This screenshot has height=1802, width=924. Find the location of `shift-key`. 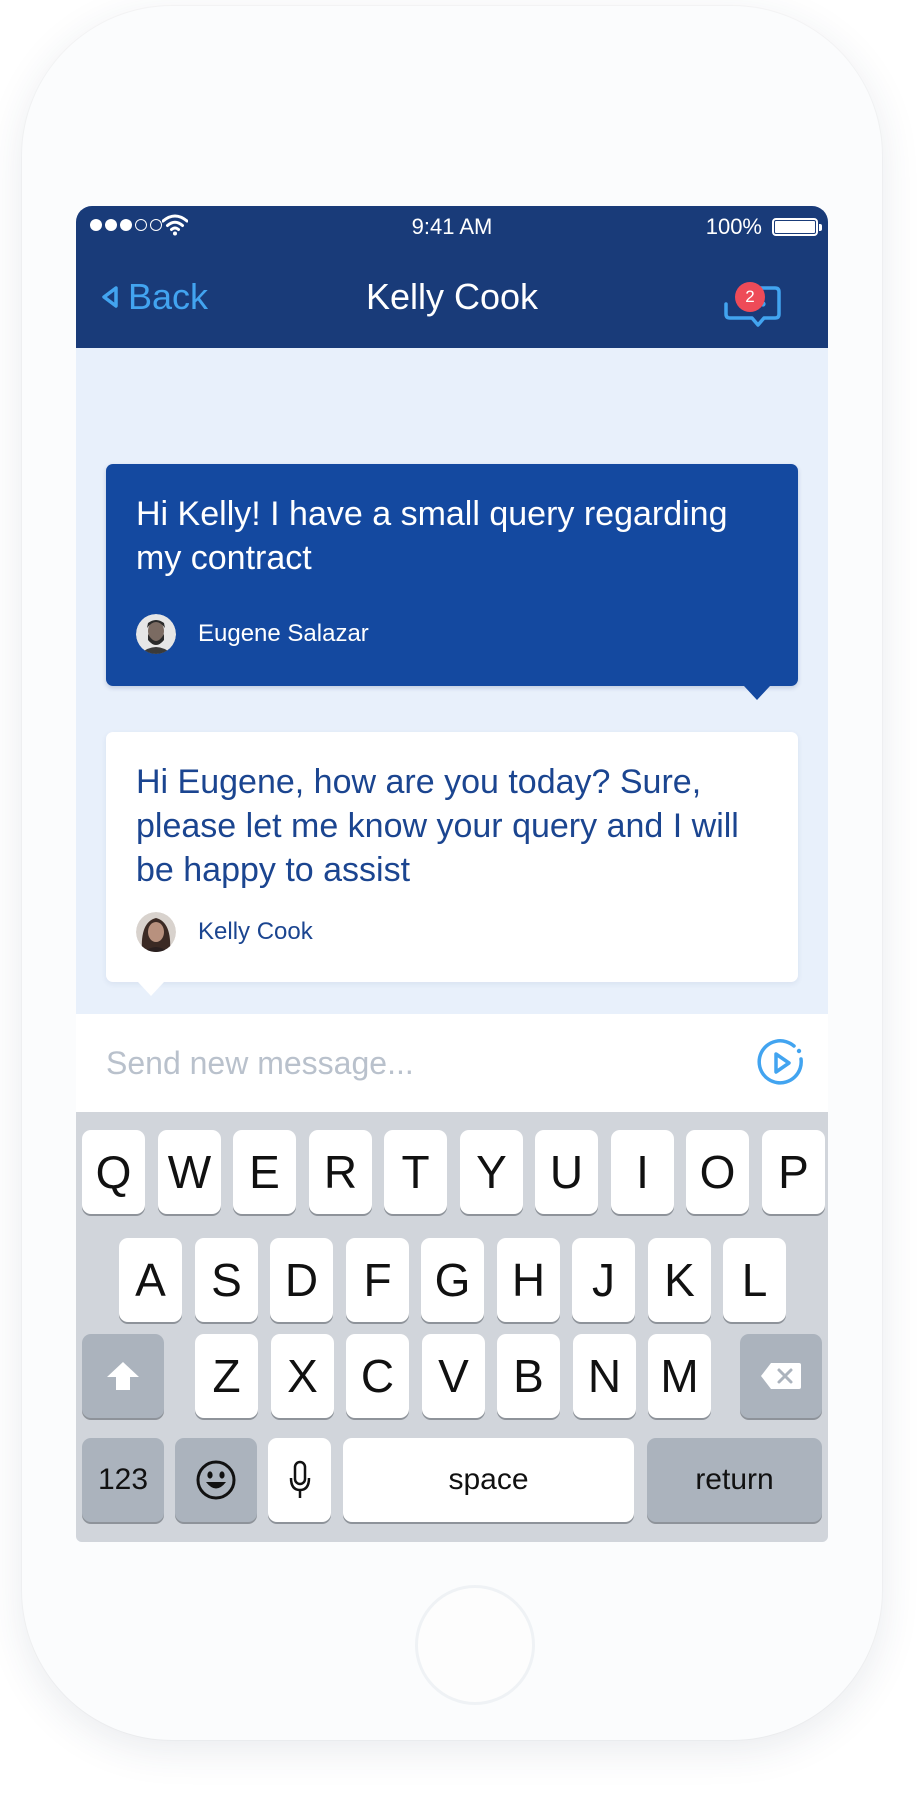

shift-key is located at coordinates (123, 1376).